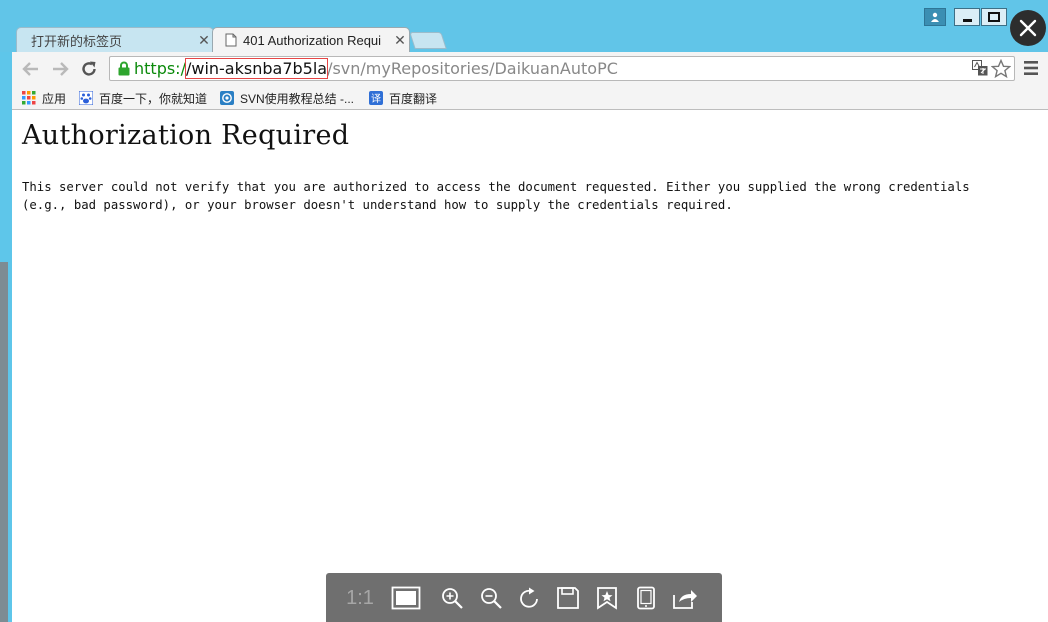  What do you see at coordinates (29, 98) in the screenshot?
I see `apps-grid-icon` at bounding box center [29, 98].